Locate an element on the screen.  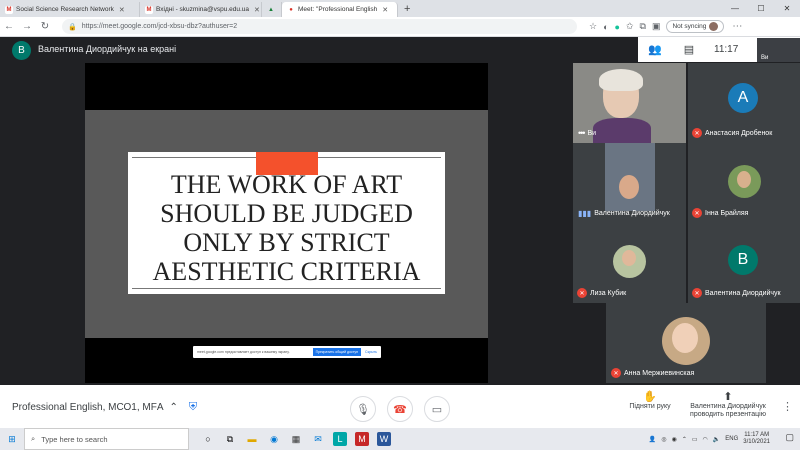
participant-name: ✕ Лиза Кубик is located at coordinates (601, 293).